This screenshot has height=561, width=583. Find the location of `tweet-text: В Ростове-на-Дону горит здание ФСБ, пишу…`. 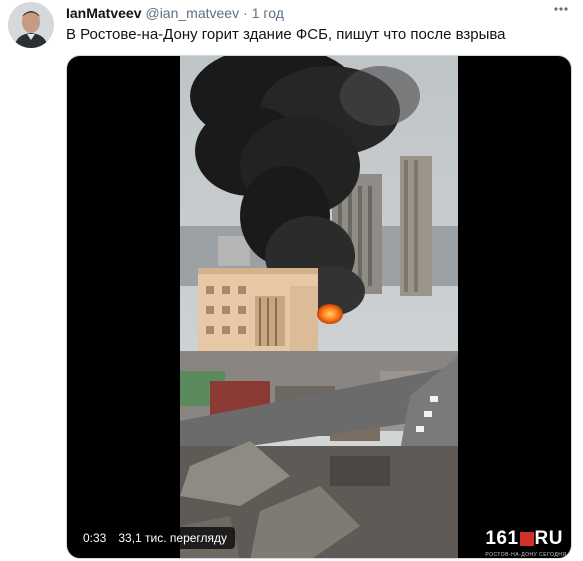

tweet-text: В Ростове-на-Дону горит здание ФСБ, пишу… is located at coordinates (286, 34).